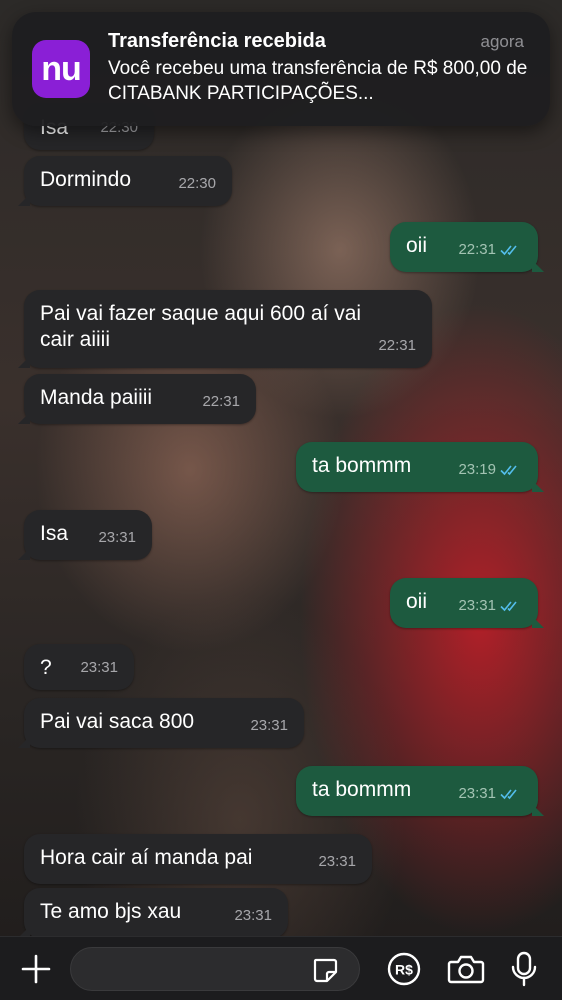  What do you see at coordinates (54, 533) in the screenshot?
I see `message-text: Isa` at bounding box center [54, 533].